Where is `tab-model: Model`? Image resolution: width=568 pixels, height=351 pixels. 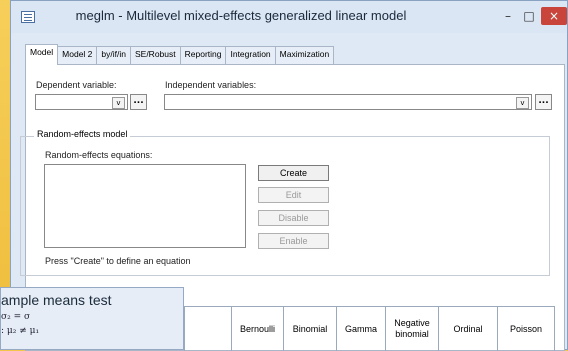 tab-model: Model is located at coordinates (42, 54).